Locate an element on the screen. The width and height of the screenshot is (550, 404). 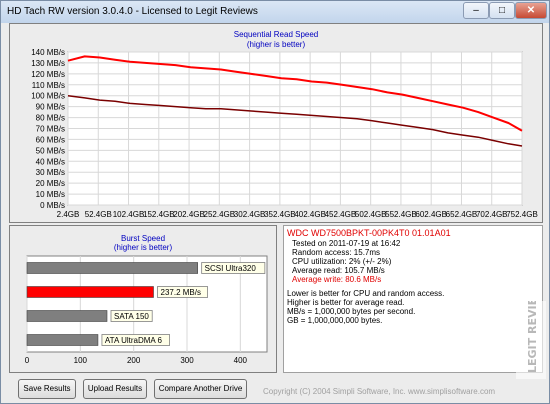
average-read: Average read: 105.7 MB/s is located at coordinates (338, 270).